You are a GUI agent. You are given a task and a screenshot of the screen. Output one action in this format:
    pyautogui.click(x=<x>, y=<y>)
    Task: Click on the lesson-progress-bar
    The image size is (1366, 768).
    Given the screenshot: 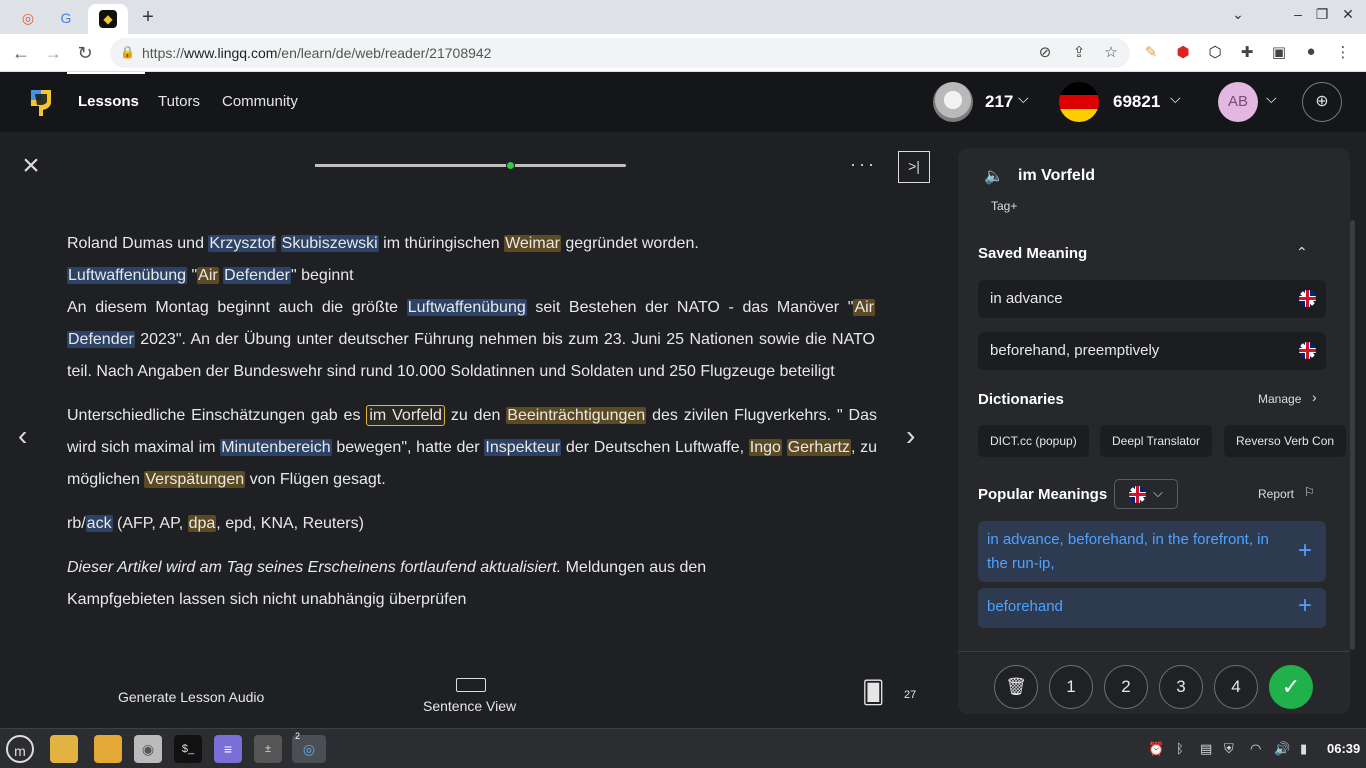 What is the action you would take?
    pyautogui.click(x=470, y=165)
    